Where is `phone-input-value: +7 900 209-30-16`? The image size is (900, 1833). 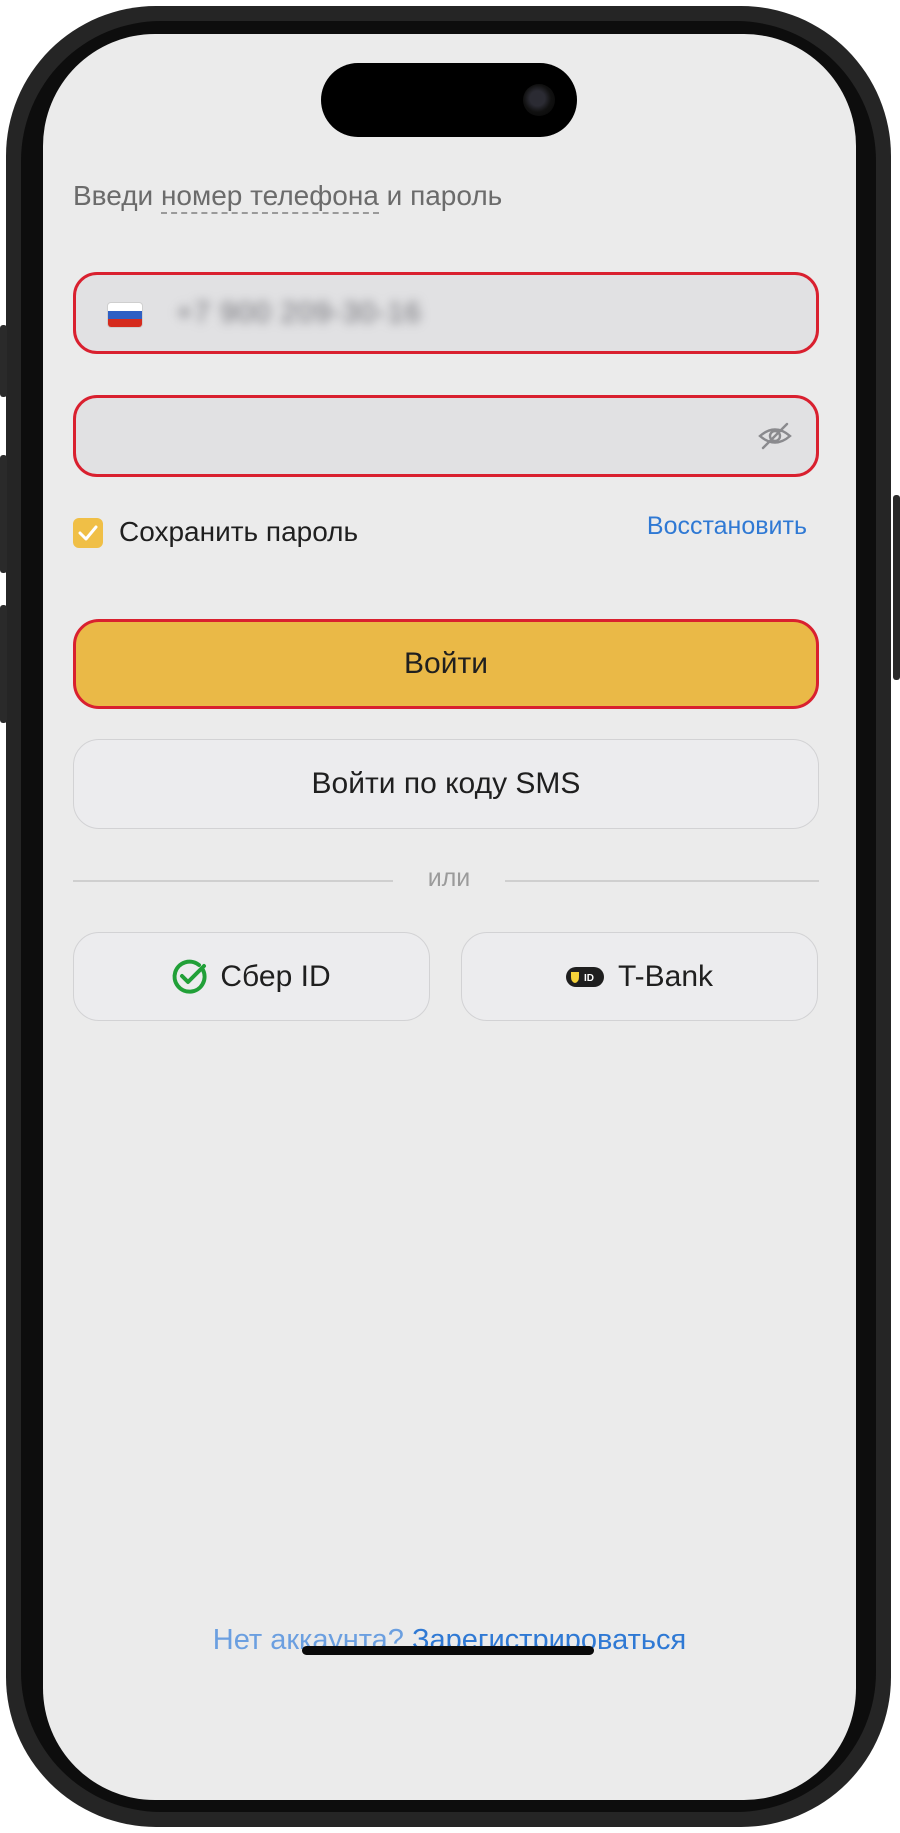
phone-input-value: +7 900 209-30-16 is located at coordinates (299, 313).